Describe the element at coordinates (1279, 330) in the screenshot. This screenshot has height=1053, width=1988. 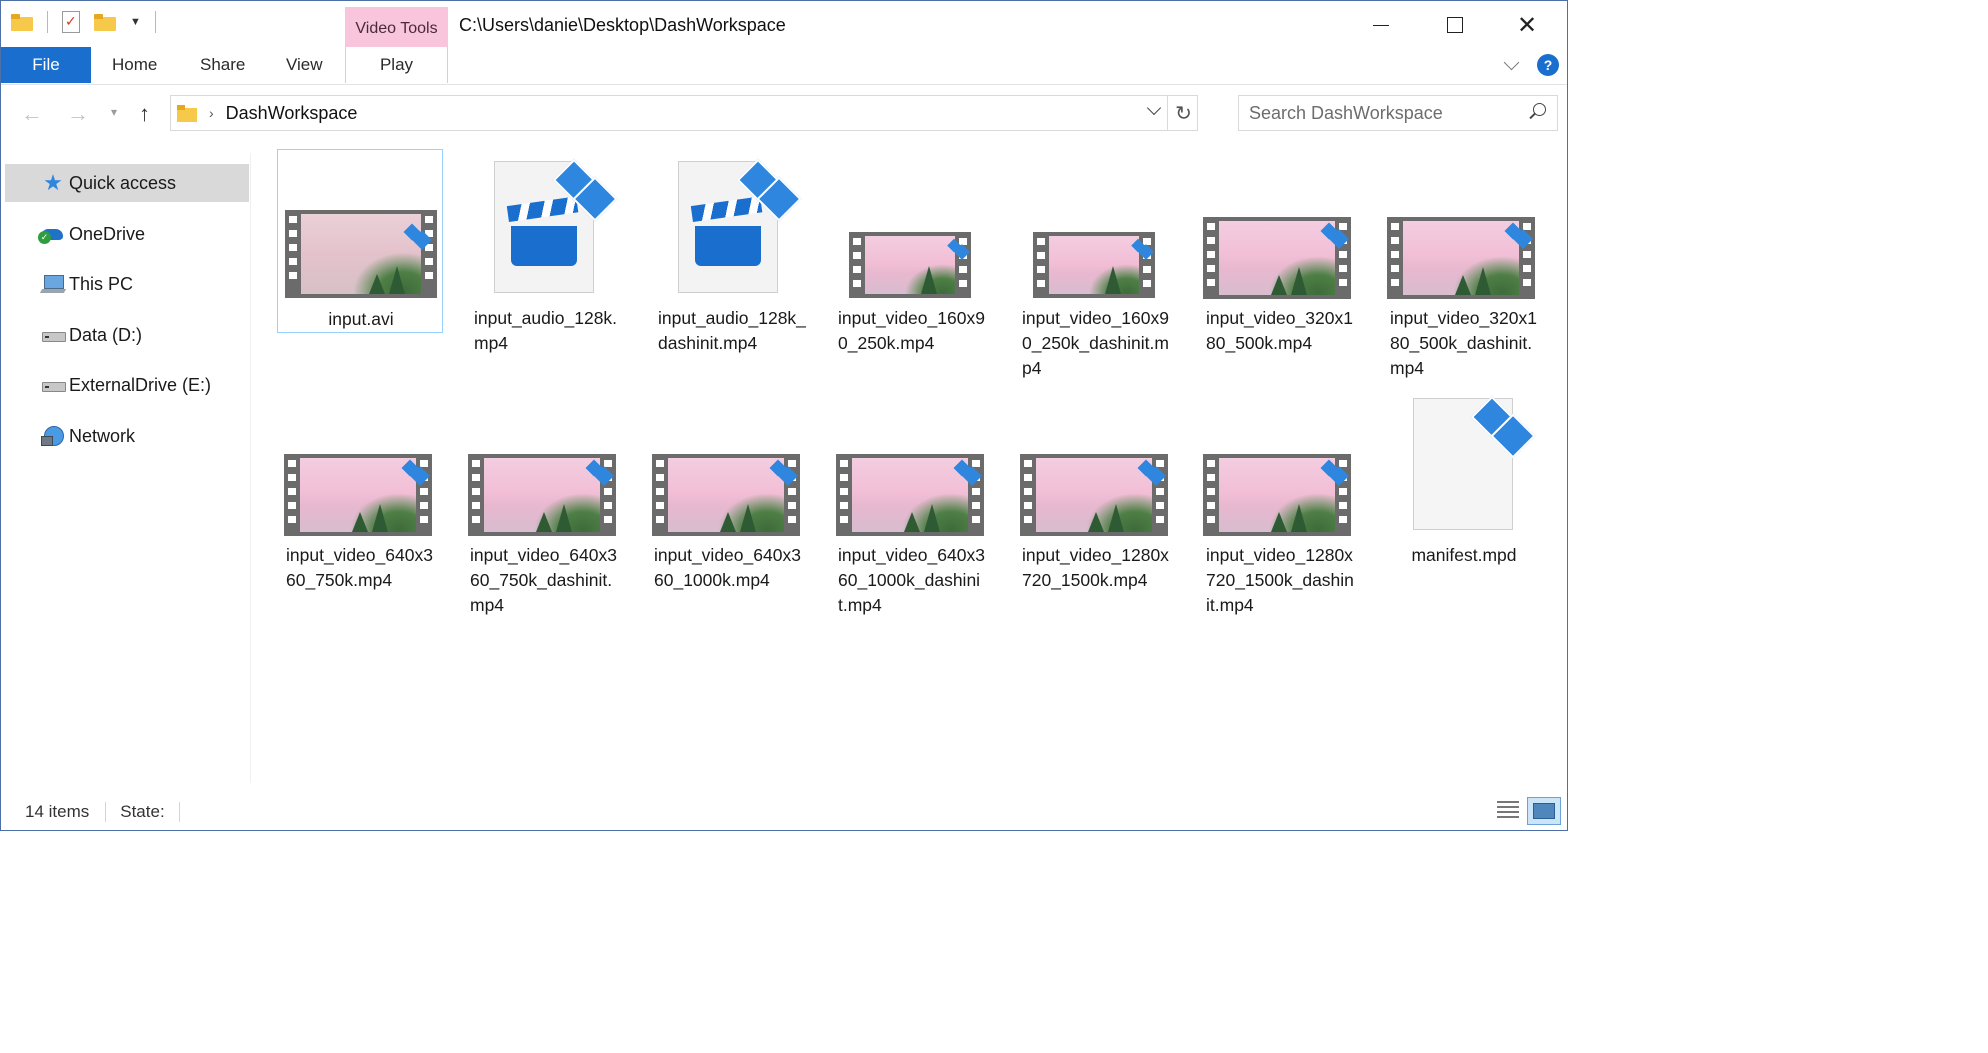
I see `file-name: input_video_320x180_500k.mp4` at that location.